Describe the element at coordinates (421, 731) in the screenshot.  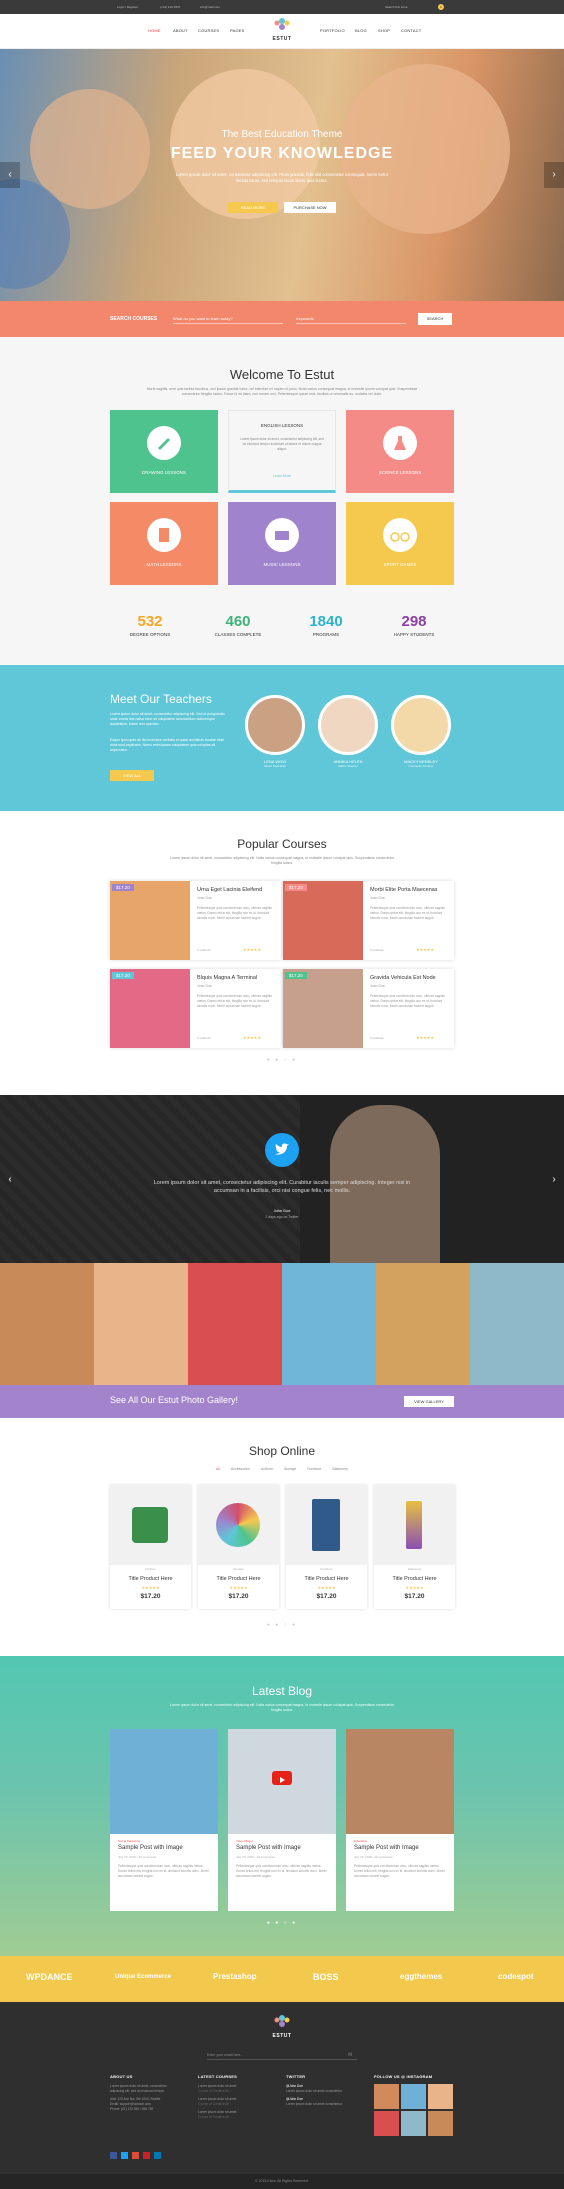
I see `teacher-card: MACEY KENSLEY Counselor Teacher` at that location.